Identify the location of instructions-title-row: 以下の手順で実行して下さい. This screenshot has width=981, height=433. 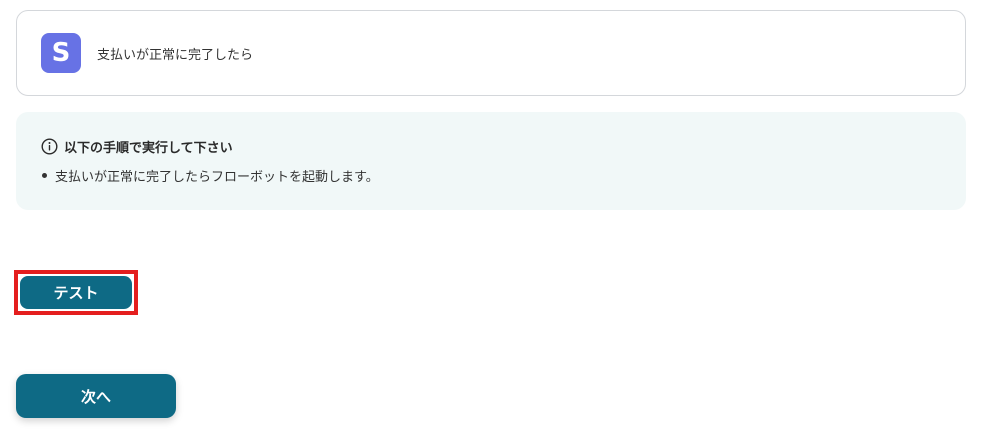
(491, 146).